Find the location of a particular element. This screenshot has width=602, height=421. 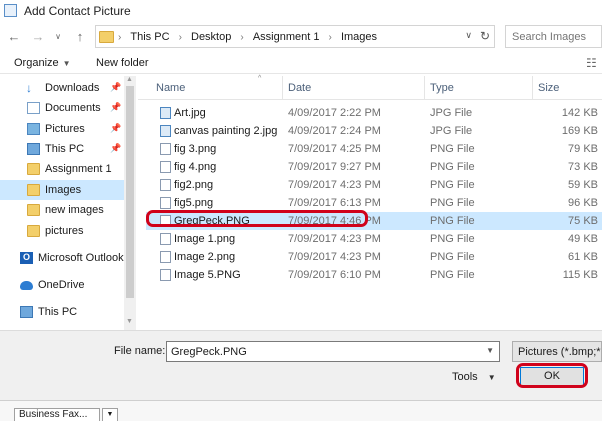

nav-item-assignment-1: Assignment 1 is located at coordinates (62, 169).